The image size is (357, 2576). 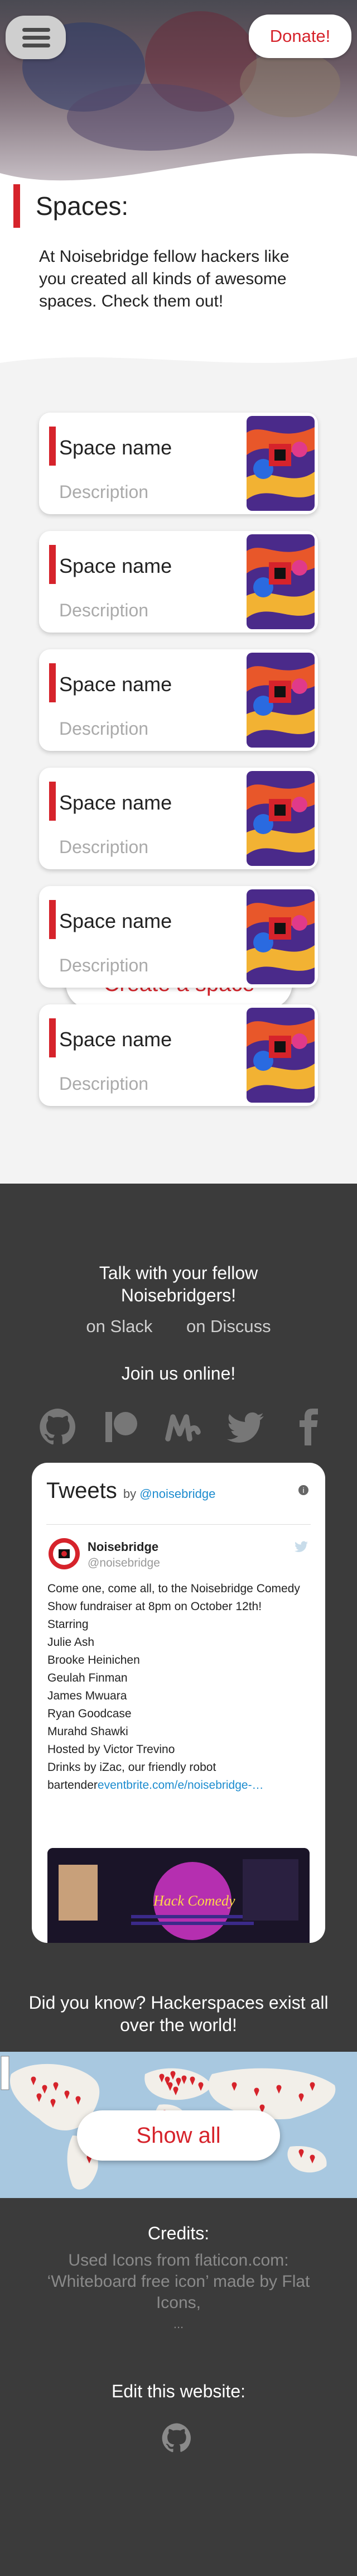 I want to click on hamburger-icon, so click(x=36, y=30).